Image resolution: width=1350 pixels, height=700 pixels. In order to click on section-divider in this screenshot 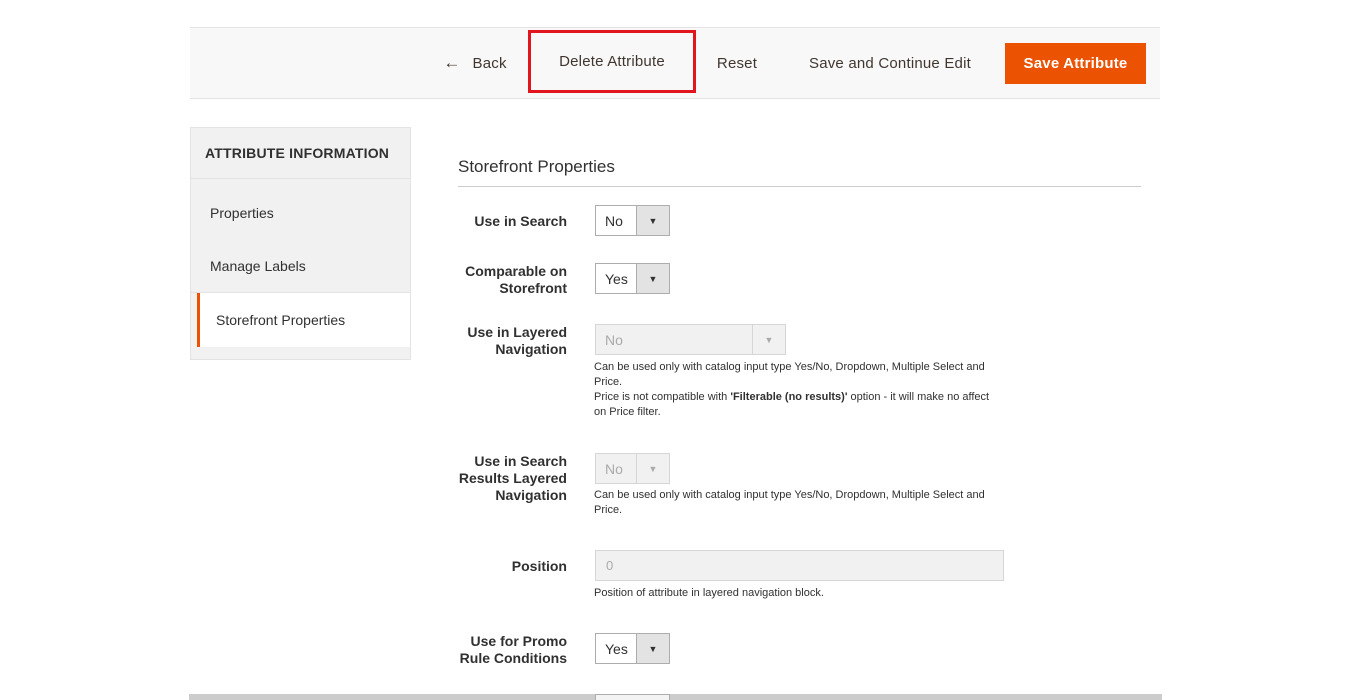, I will do `click(799, 186)`.